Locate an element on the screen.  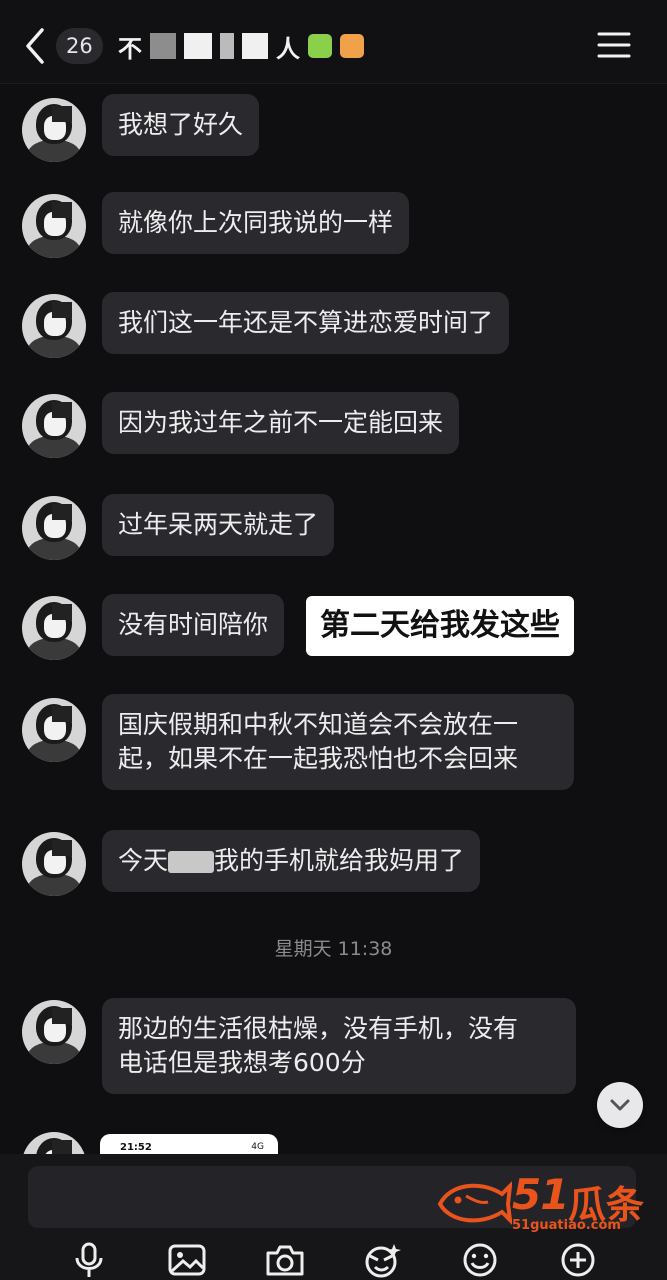
title-fragment: 人 is located at coordinates (288, 48).